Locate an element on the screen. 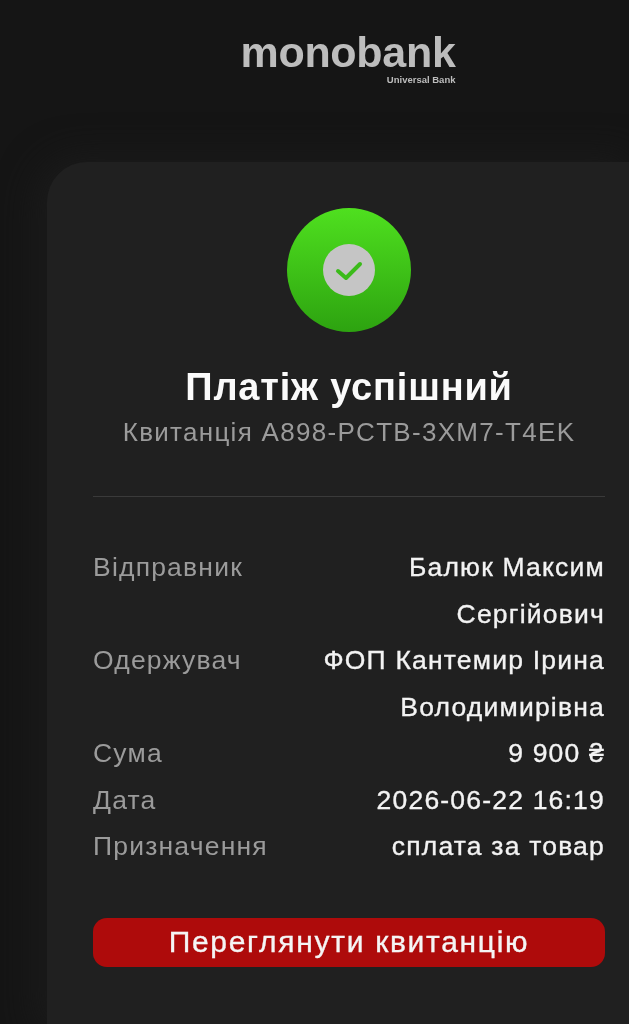 The image size is (629, 1024). receipt-number: Квитанція A898-PCTB-3XM7-T4EK is located at coordinates (349, 432).